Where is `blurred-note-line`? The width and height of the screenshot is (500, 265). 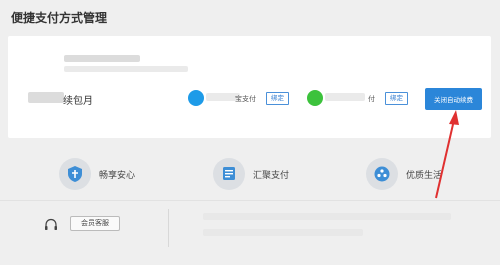
blurred-note-line is located at coordinates (126, 69).